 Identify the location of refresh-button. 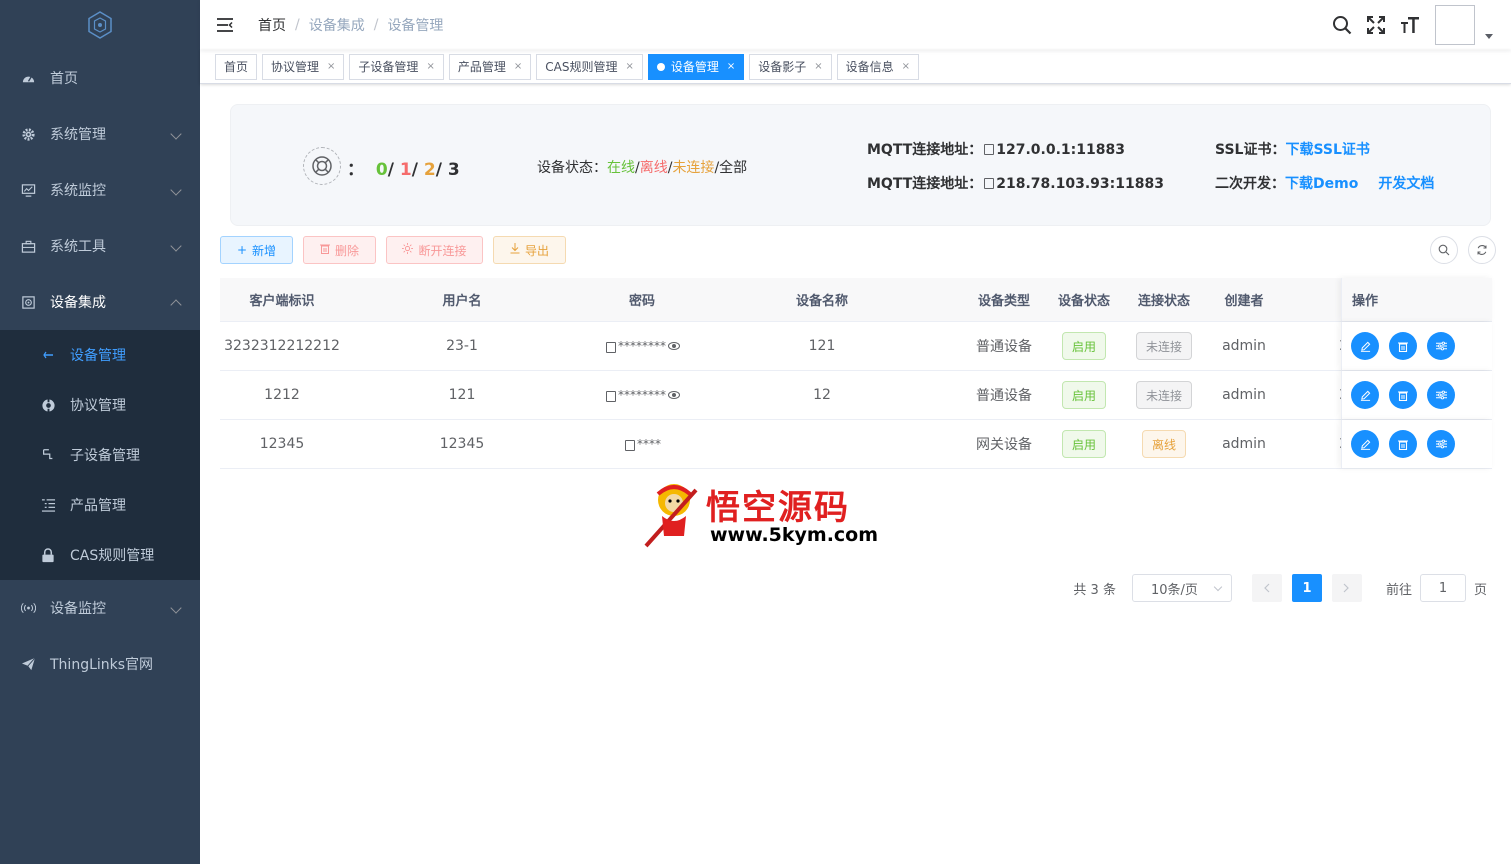
(1482, 250).